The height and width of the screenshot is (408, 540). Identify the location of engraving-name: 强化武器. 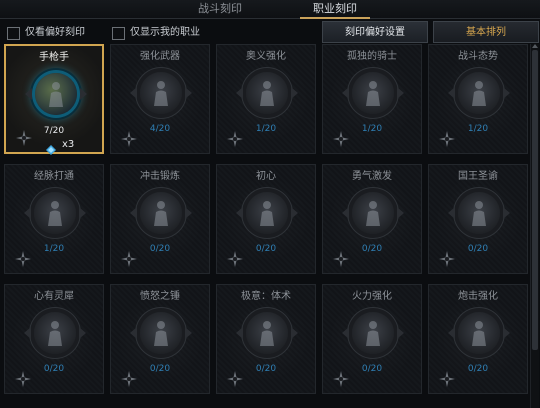
(160, 56).